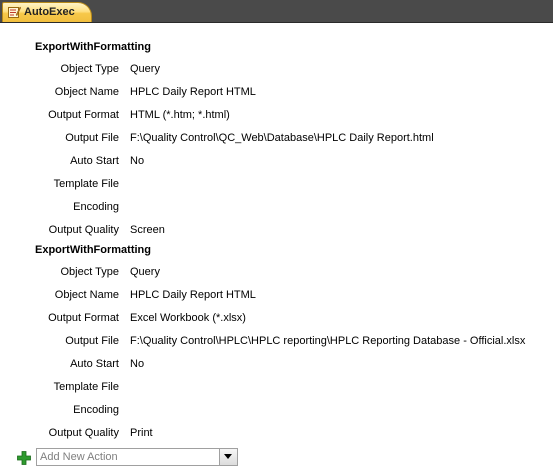  Describe the element at coordinates (276, 118) in the screenshot. I see `argument-row: Output Format HTML (*.htm; *.html)` at that location.